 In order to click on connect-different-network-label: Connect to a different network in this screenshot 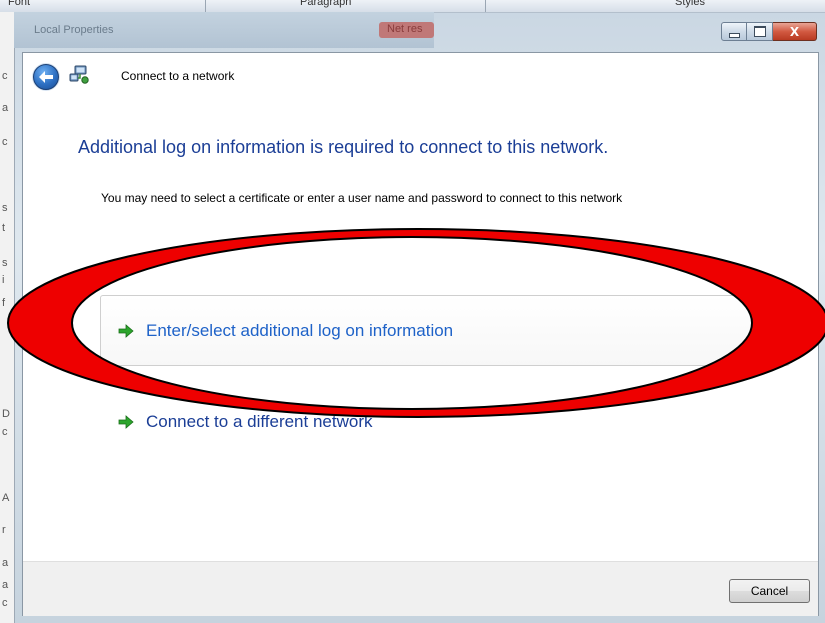, I will do `click(259, 421)`.